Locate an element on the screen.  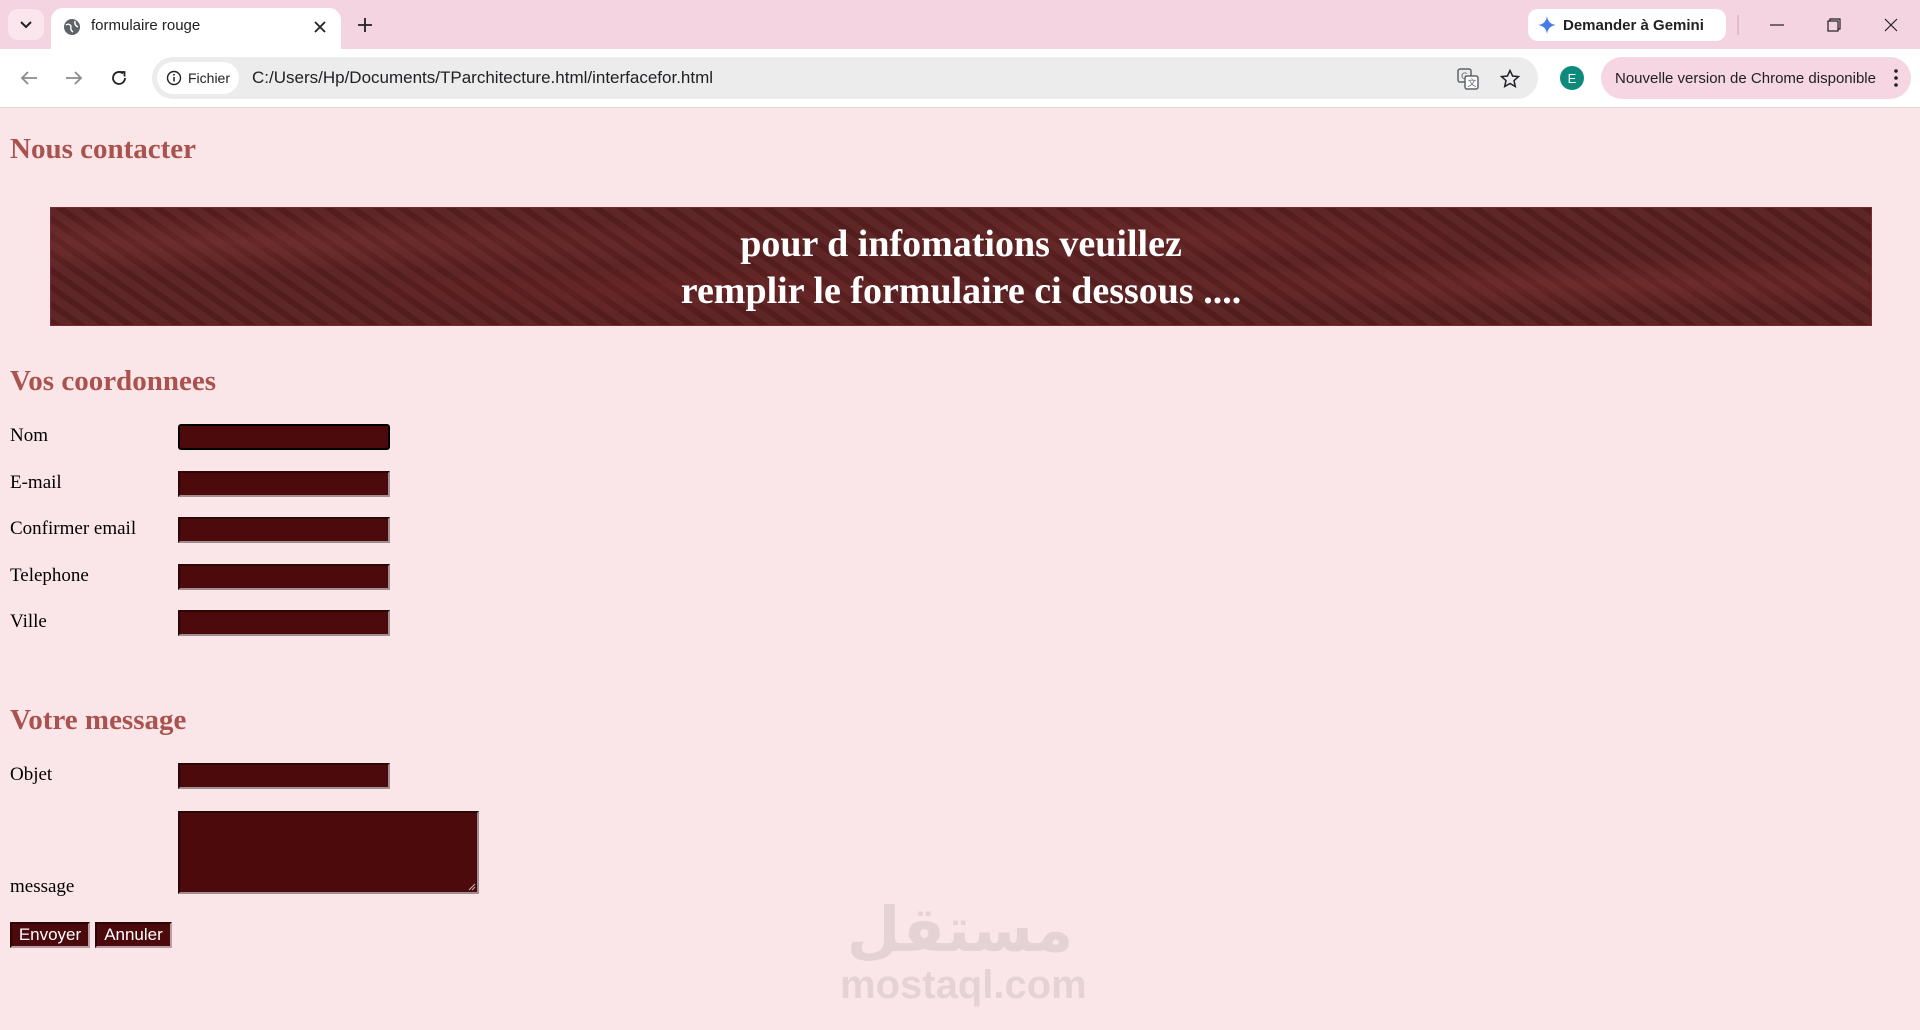
confirm-email-input is located at coordinates (284, 530).